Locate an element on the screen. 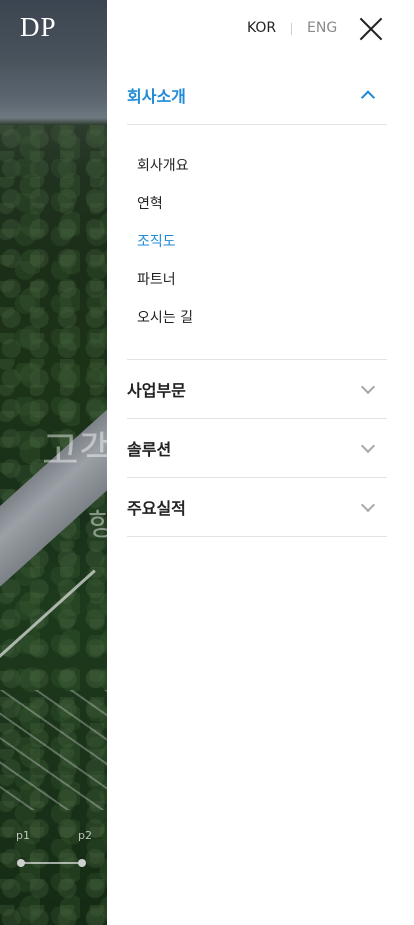 The image size is (414, 925). menu-section-label: 주요실적 is located at coordinates (156, 508).